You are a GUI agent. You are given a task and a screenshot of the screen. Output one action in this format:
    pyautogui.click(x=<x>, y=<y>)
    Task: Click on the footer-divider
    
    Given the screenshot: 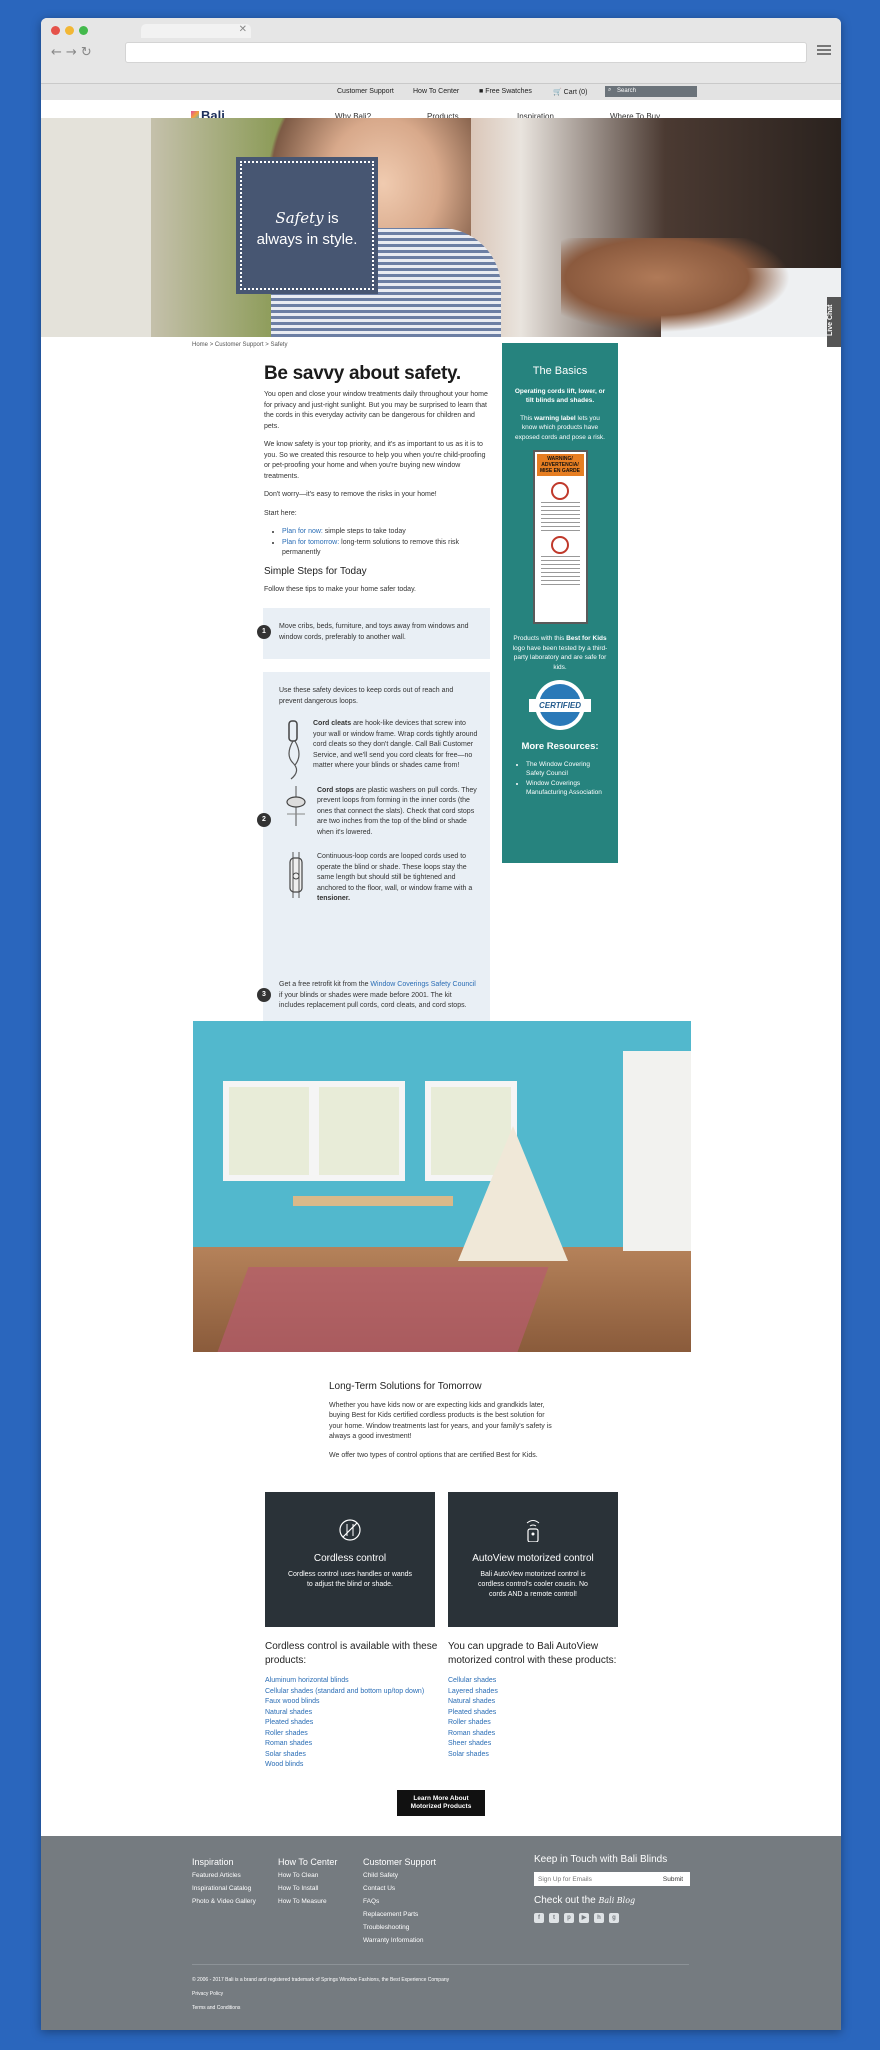 What is the action you would take?
    pyautogui.click(x=440, y=1964)
    